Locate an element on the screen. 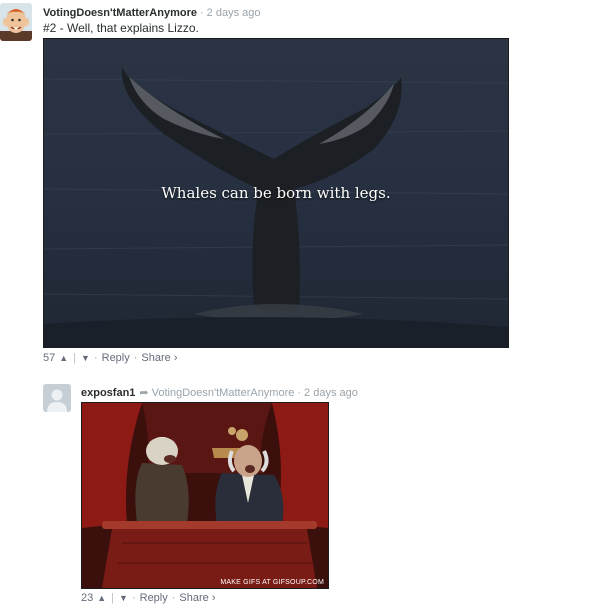 This screenshot has height=612, width=600. vote-count: 57 is located at coordinates (49, 358).